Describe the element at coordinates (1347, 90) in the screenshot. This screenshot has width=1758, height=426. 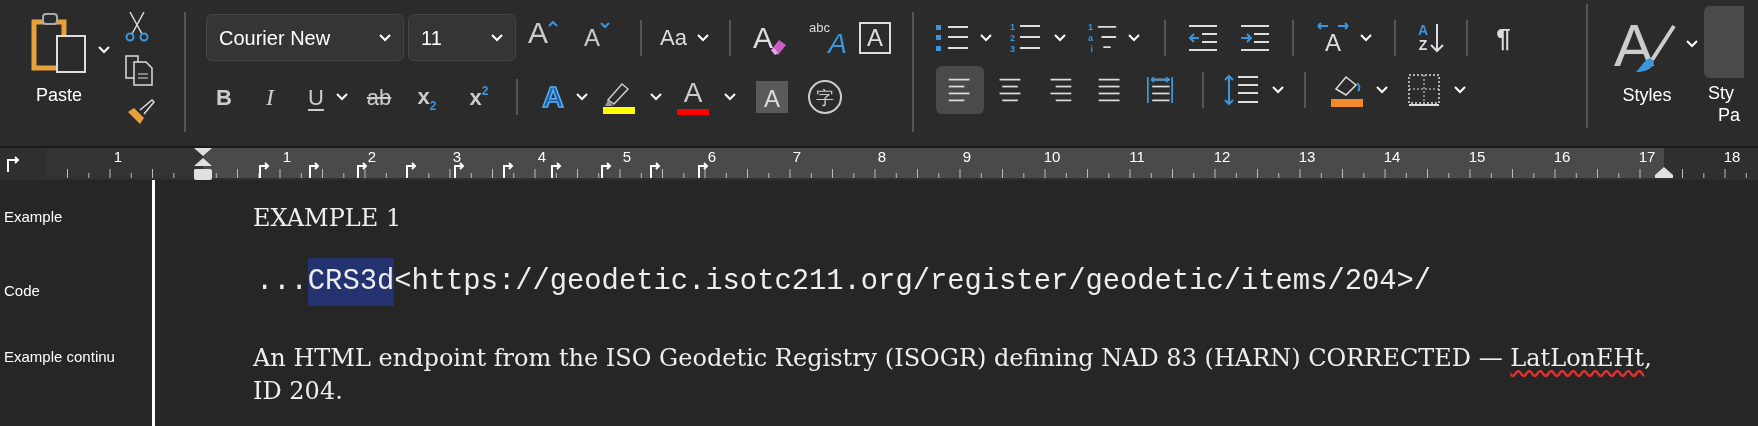
I see `paint-bucket-icon` at that location.